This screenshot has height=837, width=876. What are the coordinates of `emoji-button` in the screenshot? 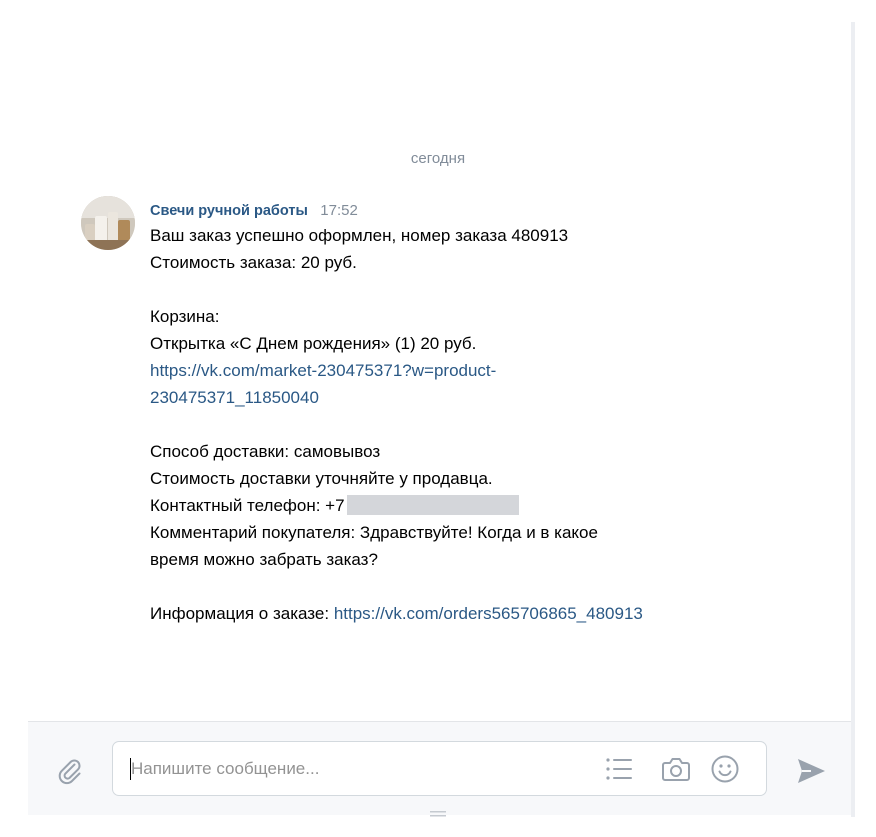 It's located at (725, 769).